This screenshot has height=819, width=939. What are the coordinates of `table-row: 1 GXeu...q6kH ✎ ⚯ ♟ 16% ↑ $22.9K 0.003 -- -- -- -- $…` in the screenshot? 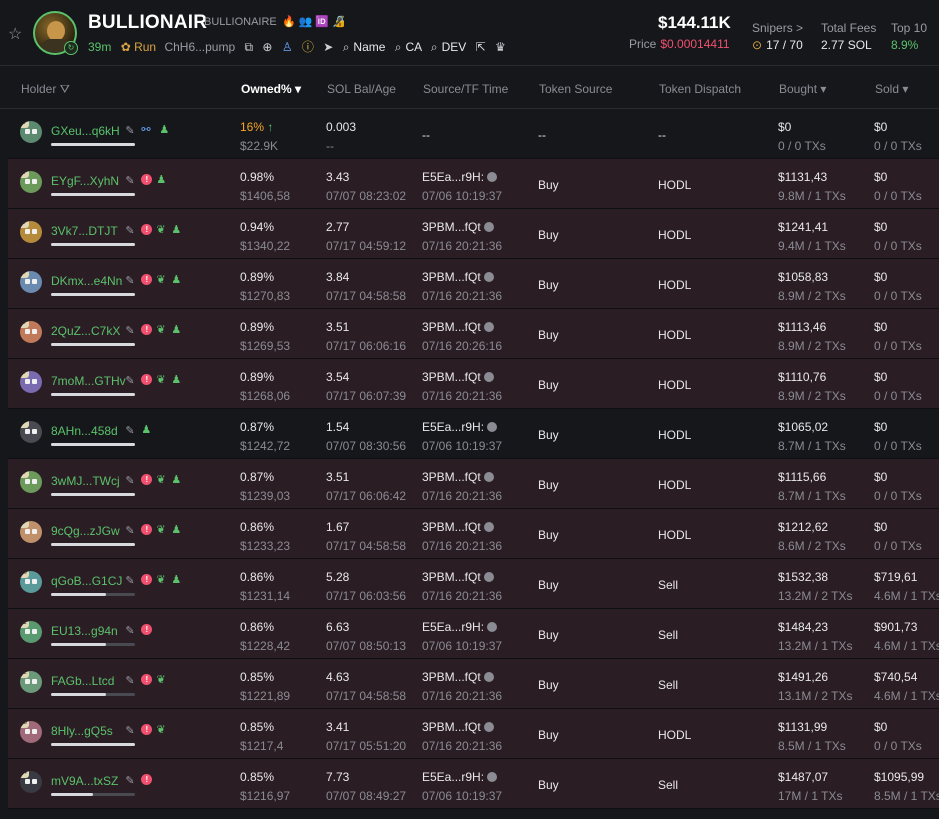 It's located at (473, 134).